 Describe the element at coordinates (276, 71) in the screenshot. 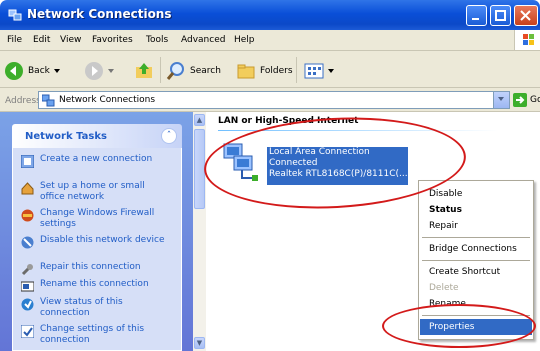

I see `folders-label: Folders` at that location.